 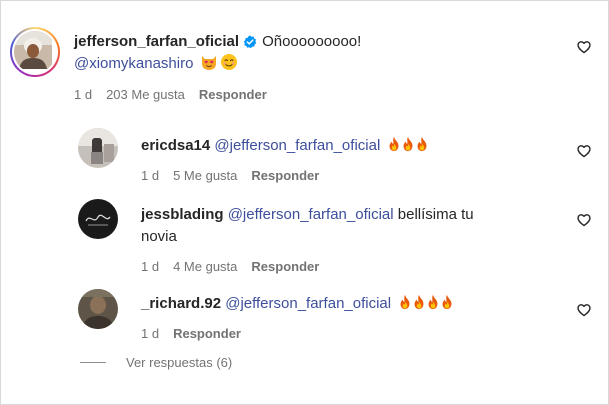 What do you see at coordinates (145, 94) in the screenshot?
I see `like-count: 203 Me gusta` at bounding box center [145, 94].